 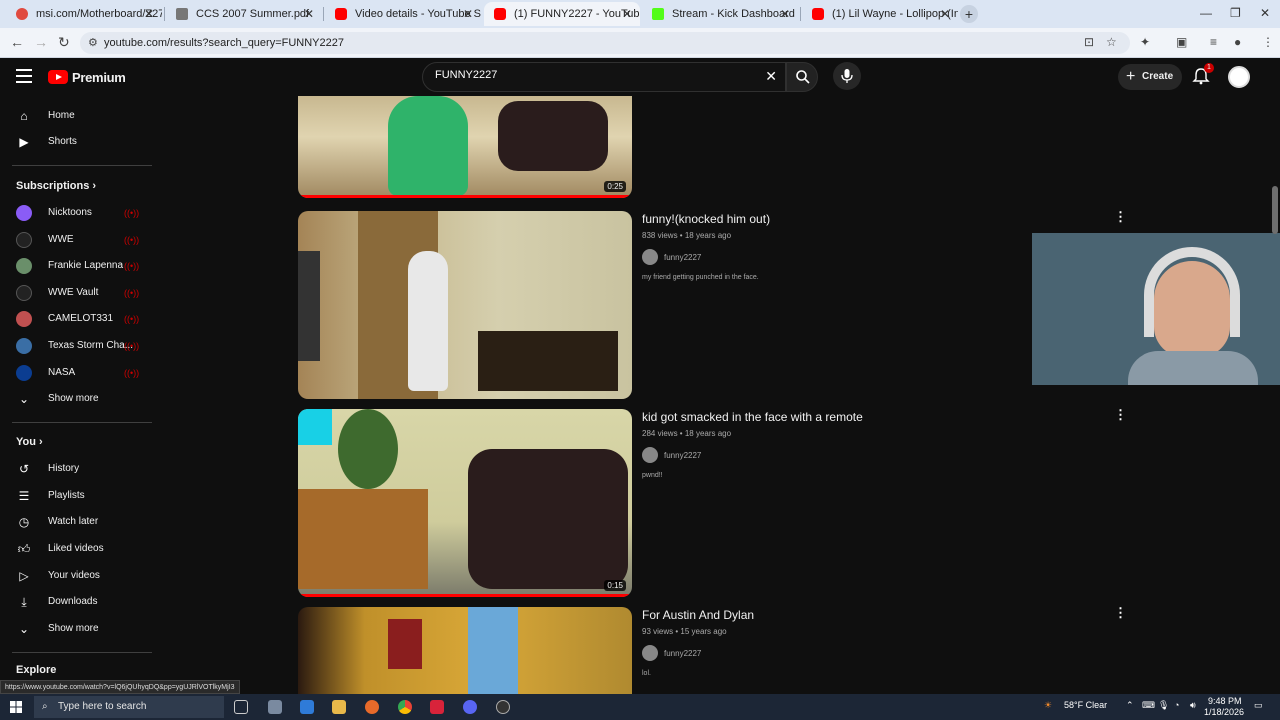 I want to click on sidebar-item-subscription: NASA ((•)), so click(x=77, y=373).